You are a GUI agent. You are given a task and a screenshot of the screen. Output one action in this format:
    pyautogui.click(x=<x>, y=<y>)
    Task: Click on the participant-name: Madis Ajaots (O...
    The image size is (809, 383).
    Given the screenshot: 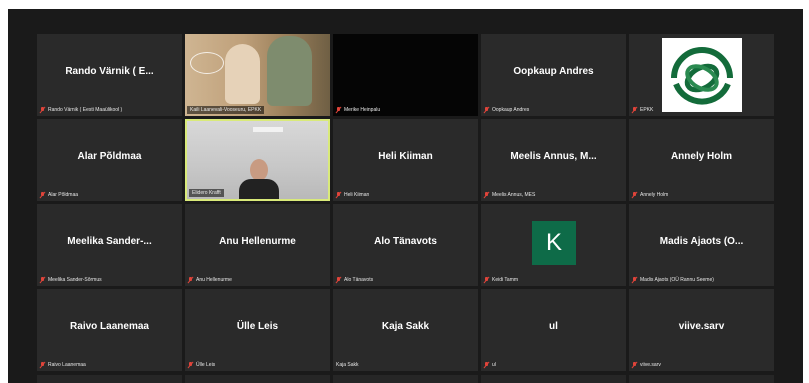 What is the action you would take?
    pyautogui.click(x=701, y=241)
    